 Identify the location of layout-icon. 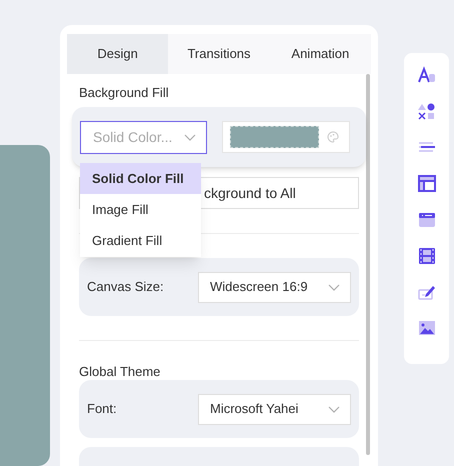
(426, 184).